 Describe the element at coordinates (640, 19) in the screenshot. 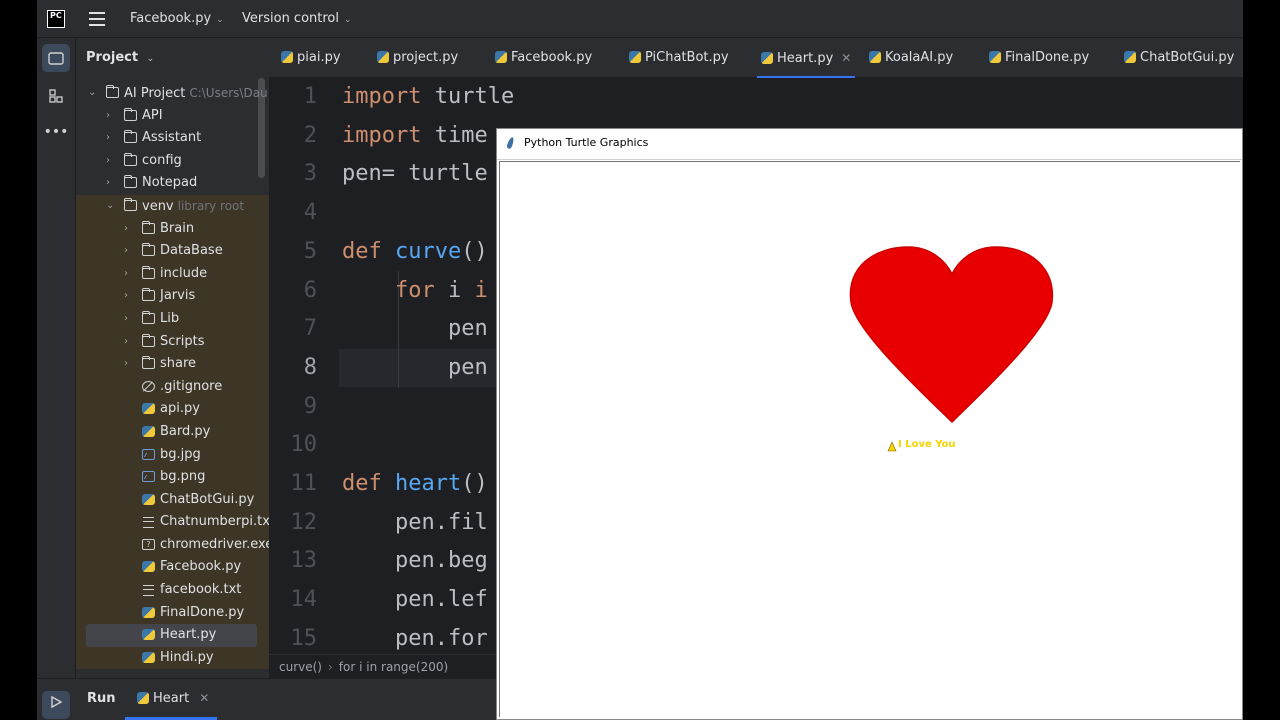

I see `title-bar: PC Facebook.py ⌄ Version control ⌄` at that location.